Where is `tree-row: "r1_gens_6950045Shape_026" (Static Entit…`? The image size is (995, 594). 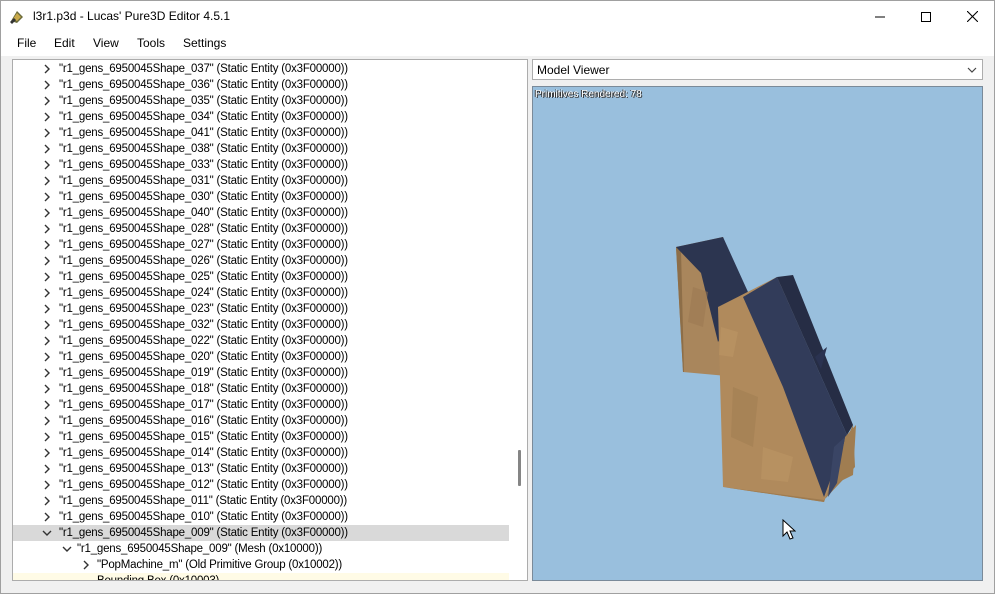
tree-row: "r1_gens_6950045Shape_026" (Static Entit… is located at coordinates (261, 261).